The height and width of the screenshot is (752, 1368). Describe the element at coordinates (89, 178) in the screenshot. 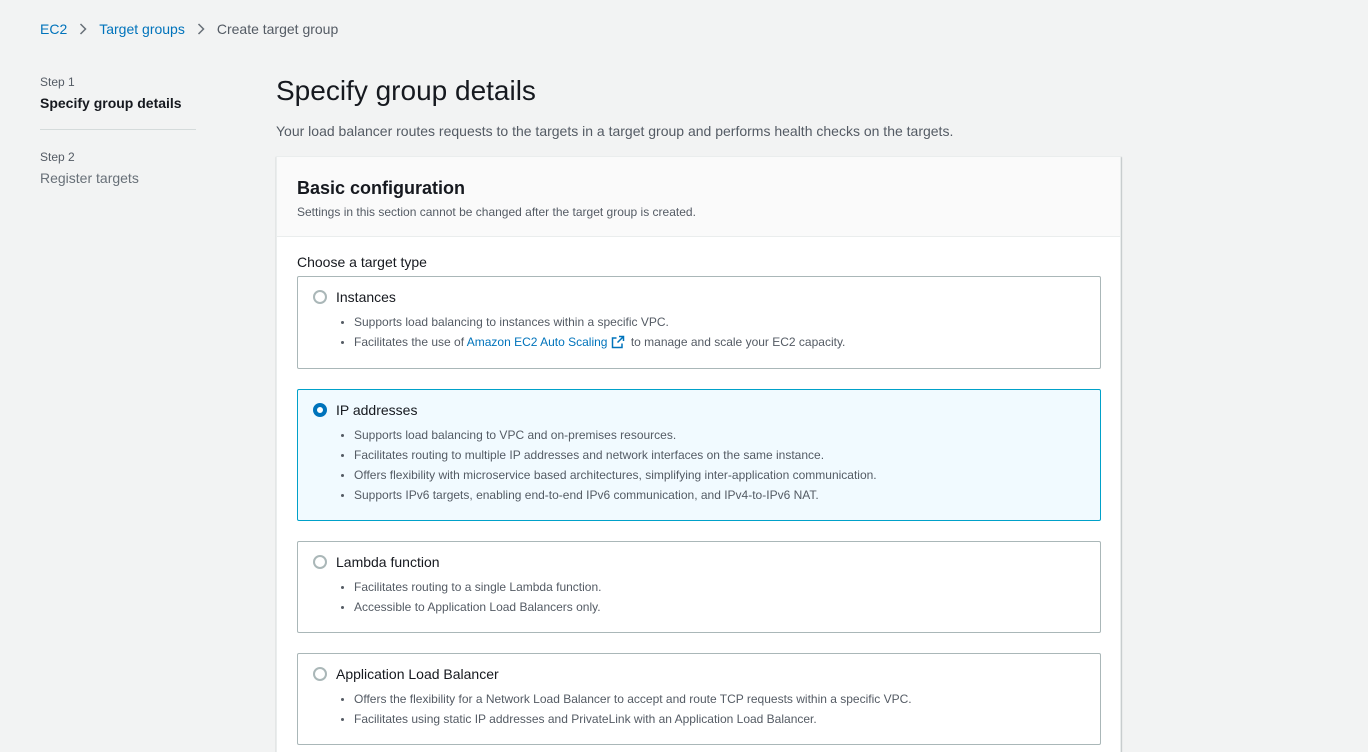

I see `step-title: Register targets` at that location.